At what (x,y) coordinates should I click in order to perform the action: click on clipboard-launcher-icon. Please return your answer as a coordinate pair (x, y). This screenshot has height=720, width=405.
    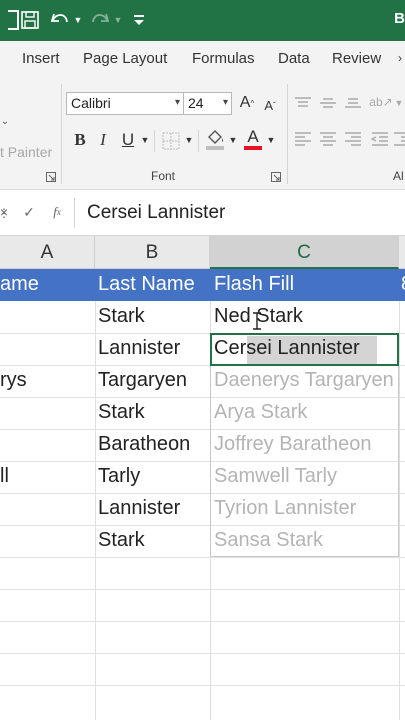
    Looking at the image, I should click on (51, 177).